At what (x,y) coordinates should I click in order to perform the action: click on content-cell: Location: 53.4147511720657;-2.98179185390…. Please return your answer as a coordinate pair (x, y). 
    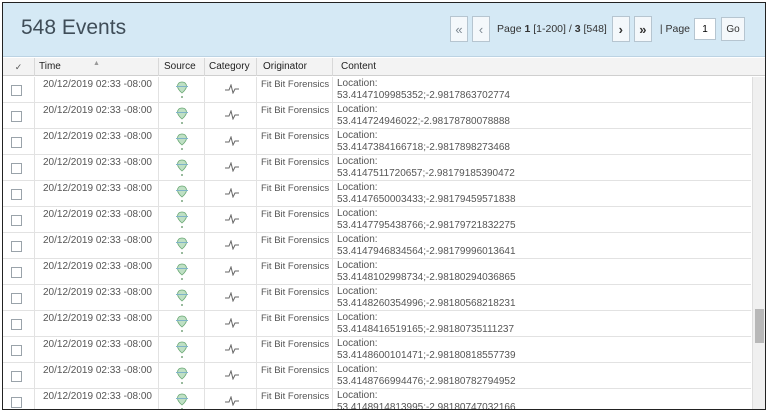
    Looking at the image, I should click on (542, 168).